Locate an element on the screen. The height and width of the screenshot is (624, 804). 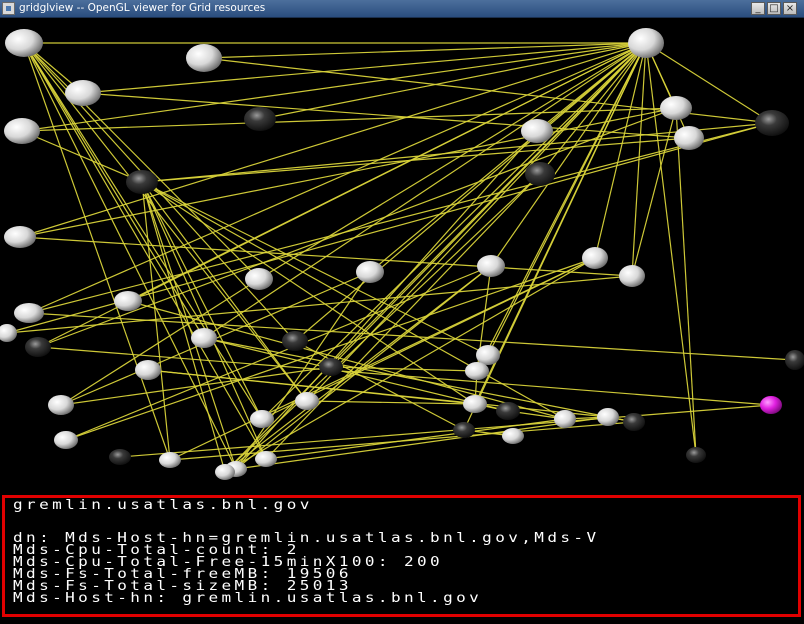
minimize-icon: _ is located at coordinates (758, 8).